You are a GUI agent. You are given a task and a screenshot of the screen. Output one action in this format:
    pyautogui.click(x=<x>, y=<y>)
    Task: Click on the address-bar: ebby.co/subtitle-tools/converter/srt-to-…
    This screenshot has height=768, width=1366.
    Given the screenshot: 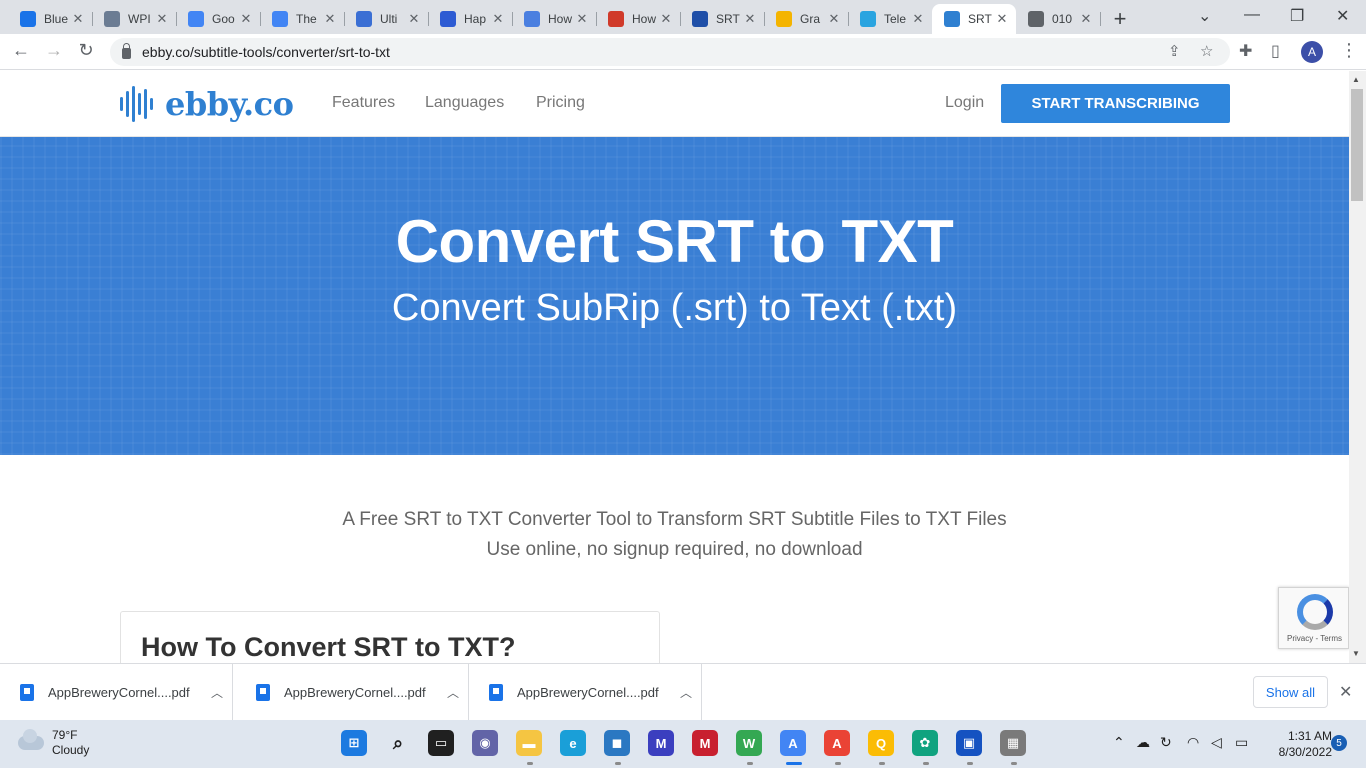 What is the action you would take?
    pyautogui.click(x=670, y=52)
    